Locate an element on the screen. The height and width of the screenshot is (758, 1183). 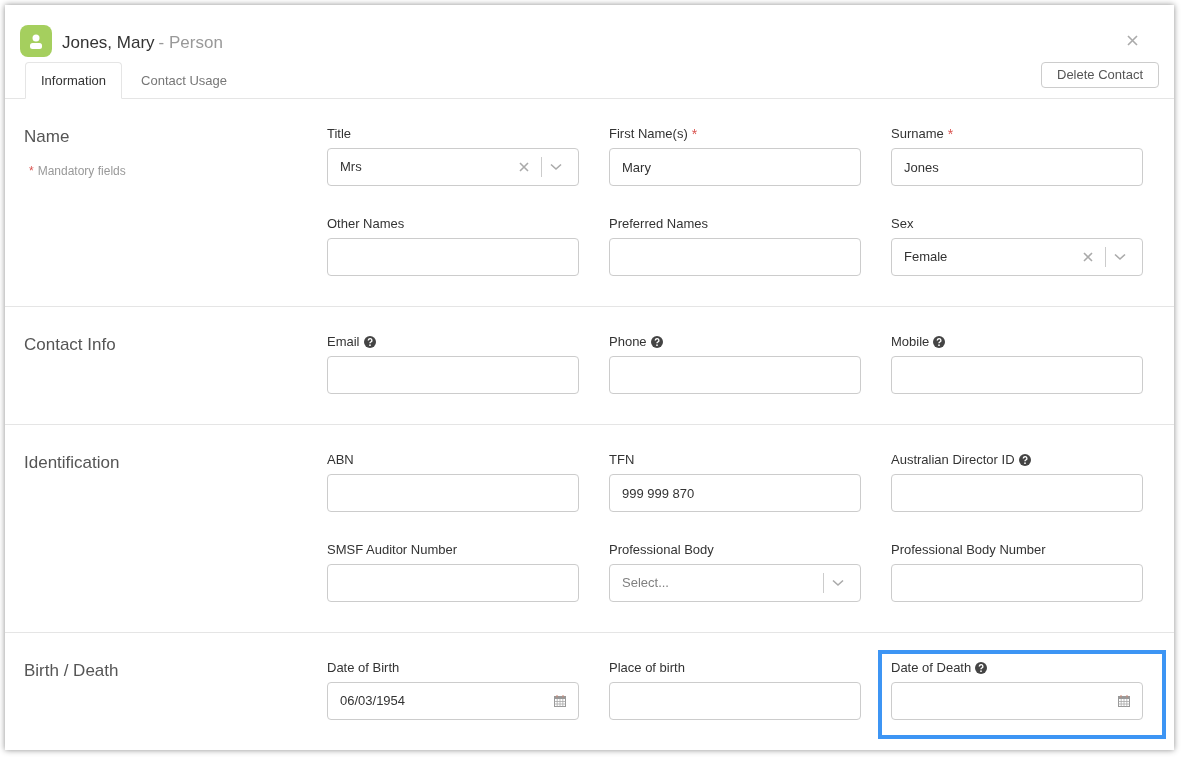
field-label: Surname is located at coordinates (917, 134).